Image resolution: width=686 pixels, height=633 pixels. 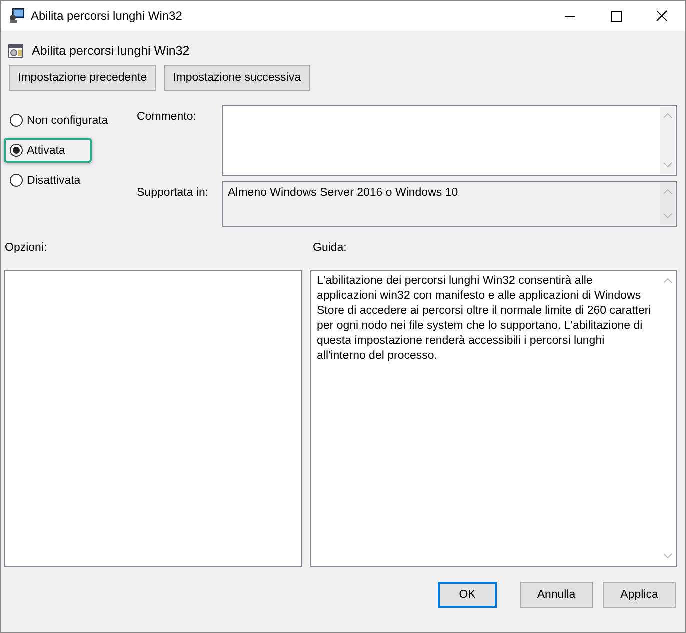 What do you see at coordinates (639, 595) in the screenshot?
I see `dialog-button: Applica` at bounding box center [639, 595].